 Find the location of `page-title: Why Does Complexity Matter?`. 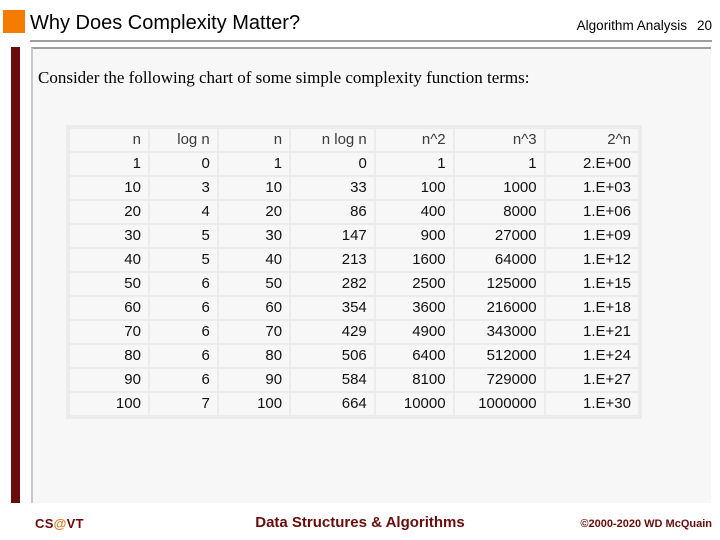

page-title: Why Does Complexity Matter? is located at coordinates (165, 23).